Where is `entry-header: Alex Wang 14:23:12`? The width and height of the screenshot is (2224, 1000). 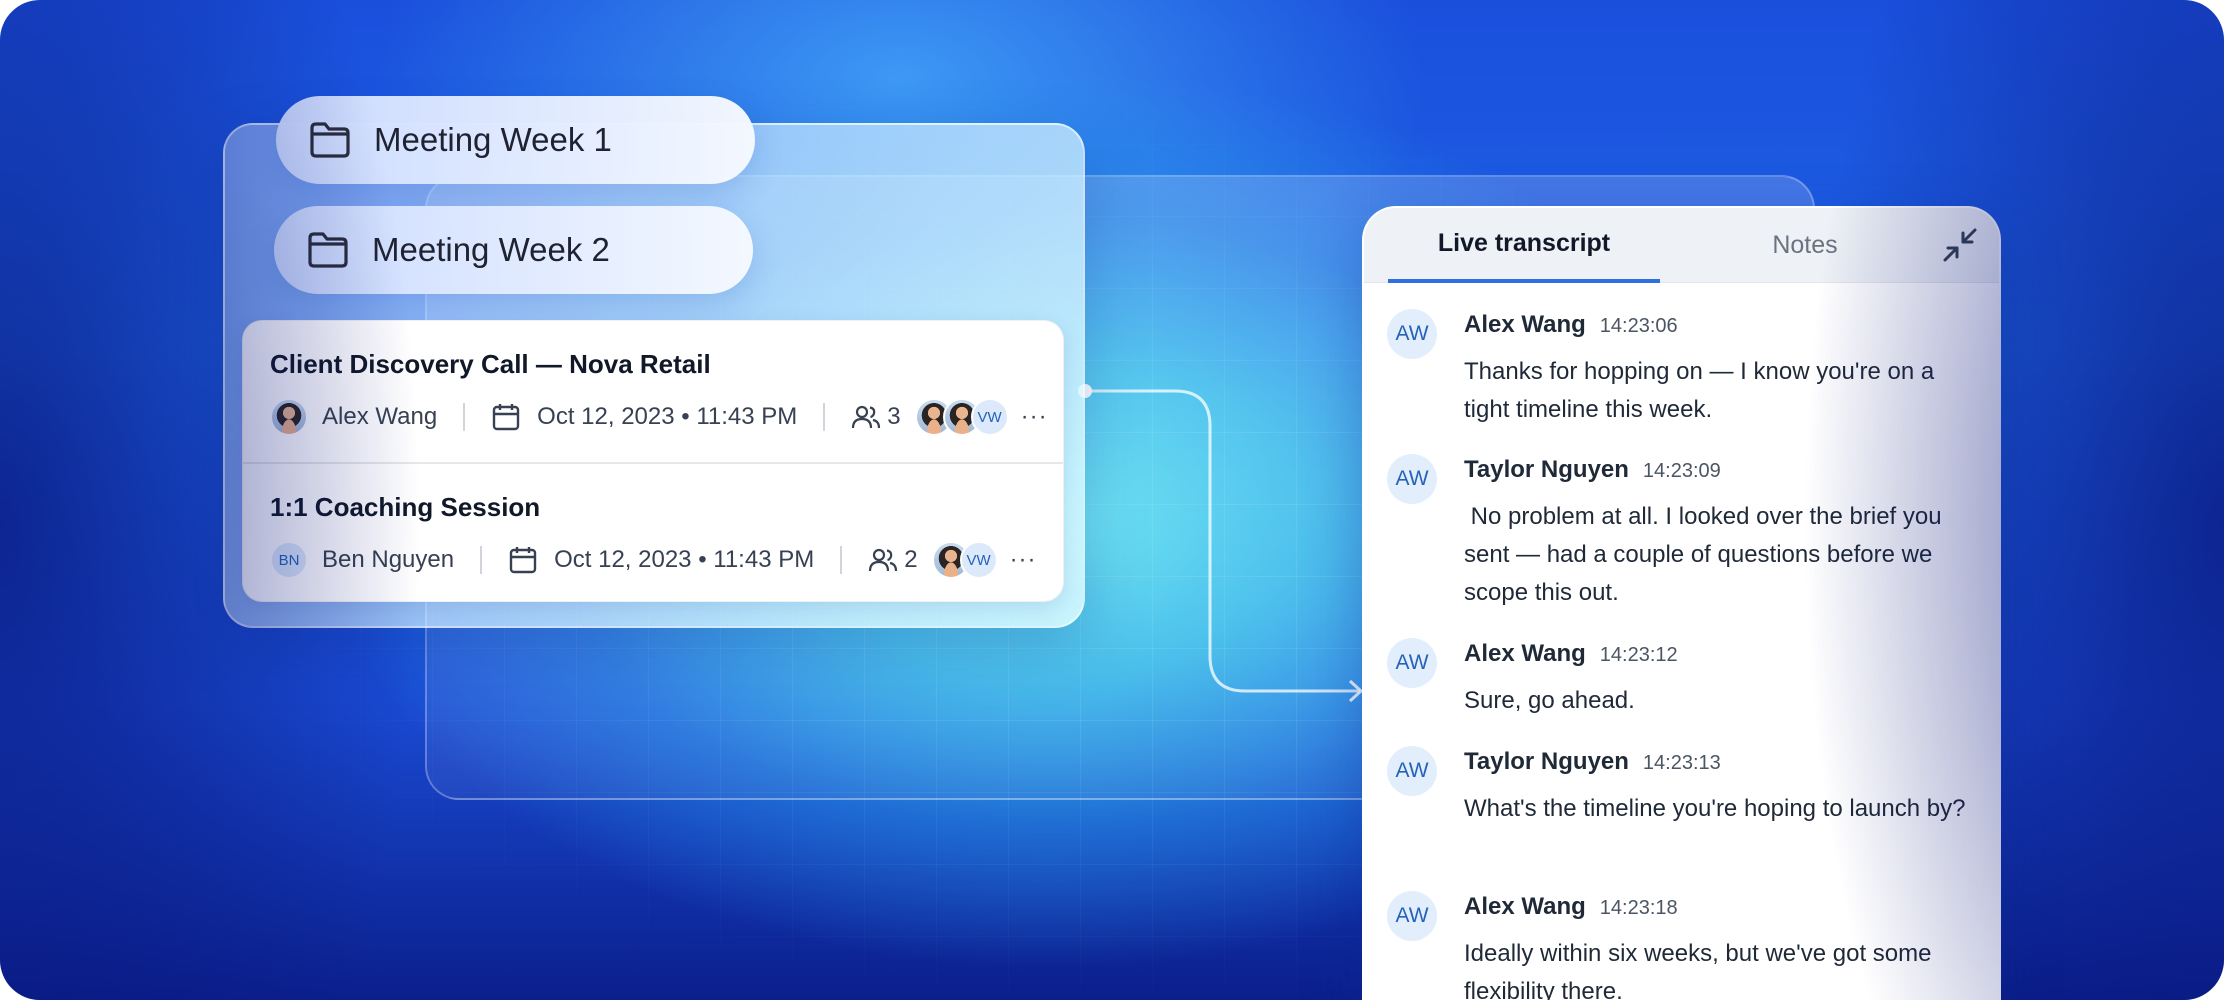
entry-header: Alex Wang 14:23:12 is located at coordinates (1571, 654).